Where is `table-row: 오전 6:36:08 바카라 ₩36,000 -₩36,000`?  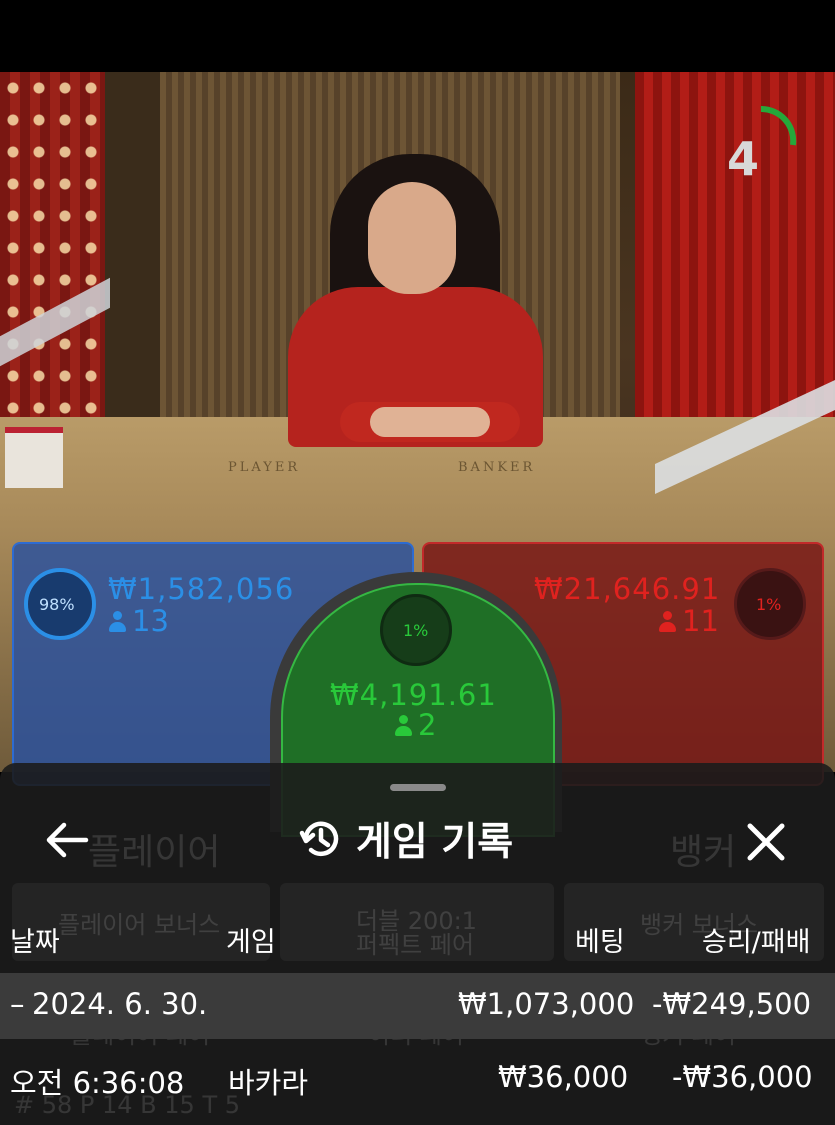 table-row: 오전 6:36:08 바카라 ₩36,000 -₩36,000 is located at coordinates (417, 1079).